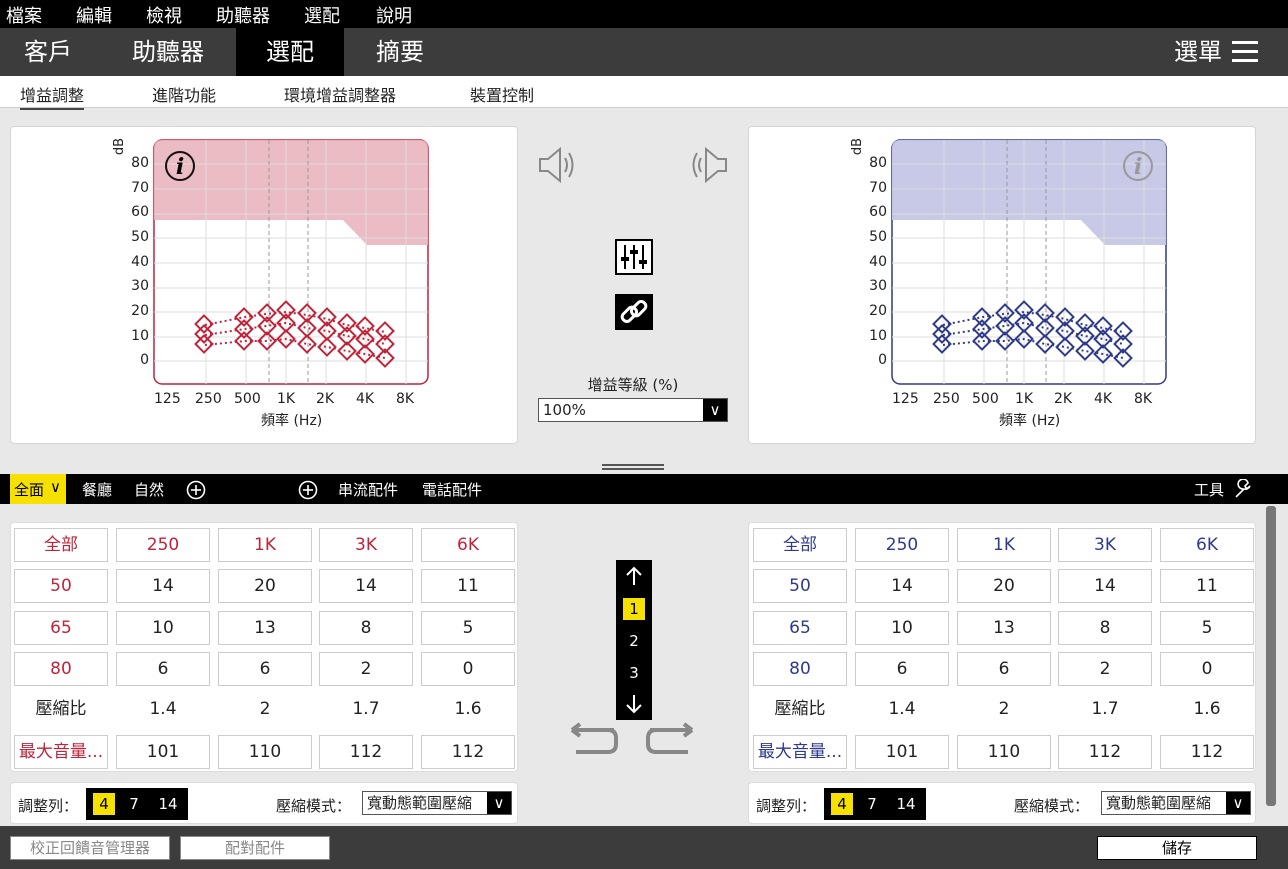 This screenshot has width=1288, height=869. Describe the element at coordinates (634, 609) in the screenshot. I see `stepper-option-1: 1` at that location.